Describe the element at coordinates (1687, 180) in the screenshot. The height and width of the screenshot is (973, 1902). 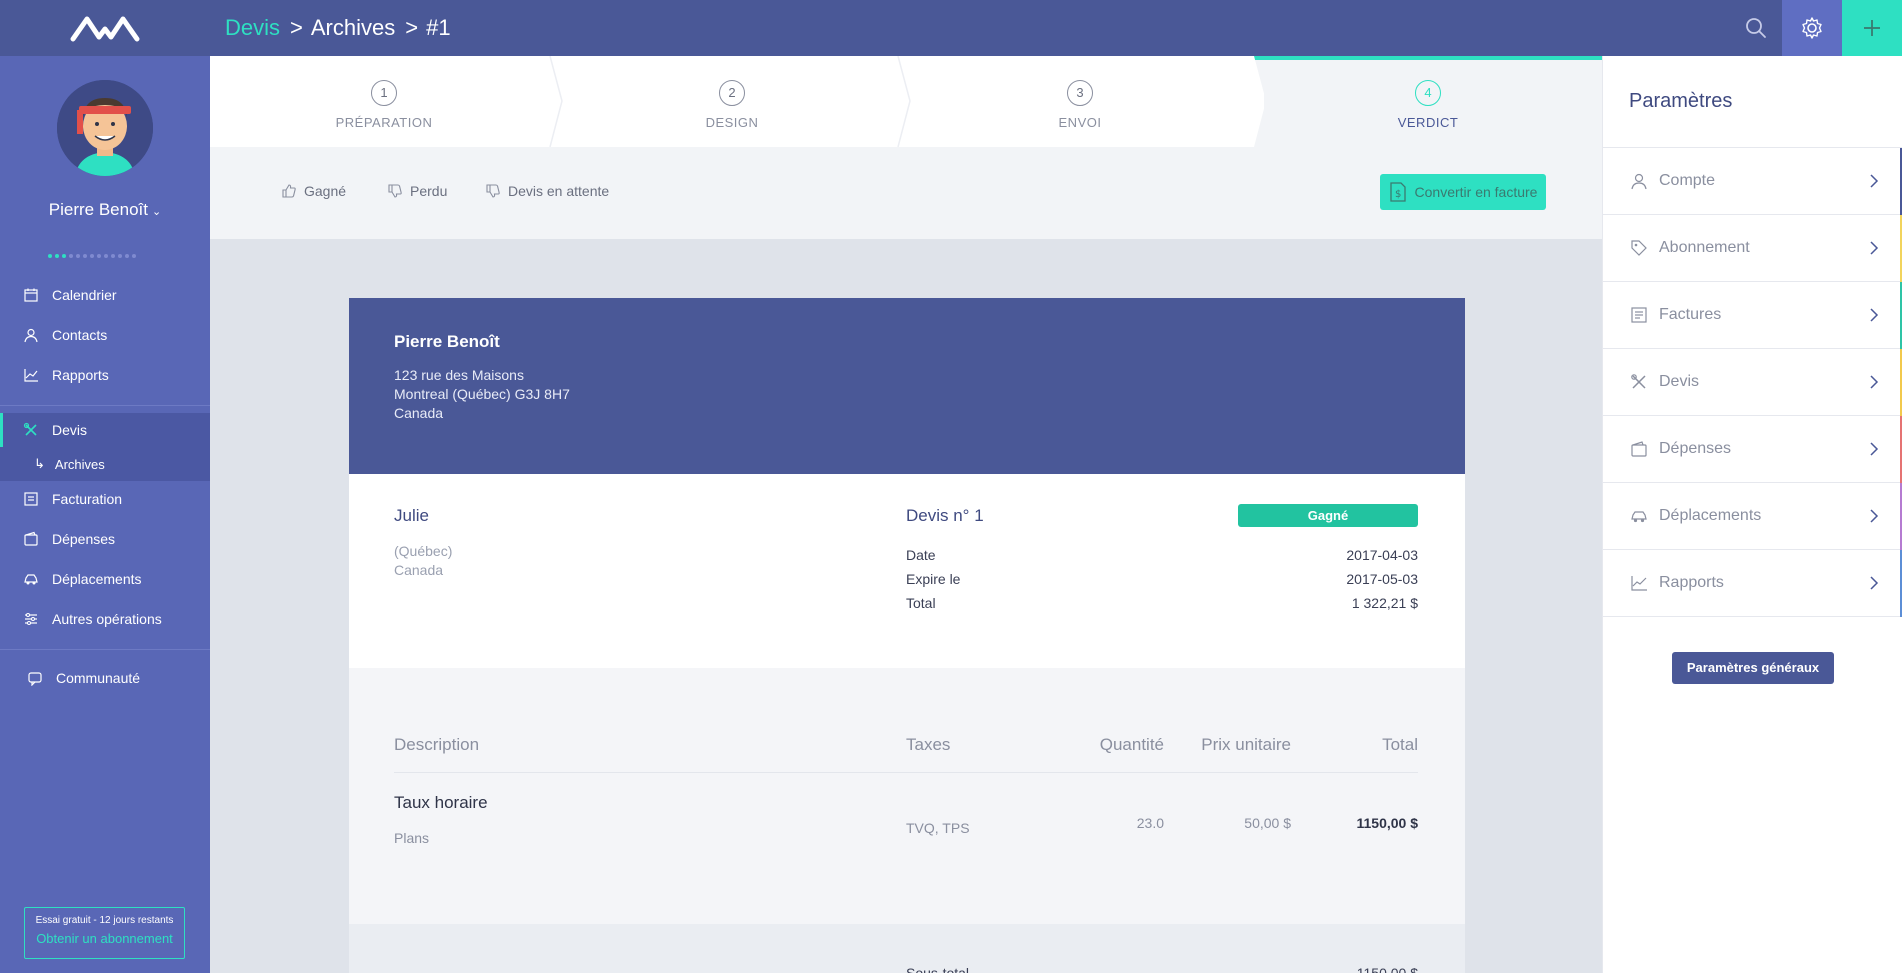
I see `settings-item-label: Compte` at that location.